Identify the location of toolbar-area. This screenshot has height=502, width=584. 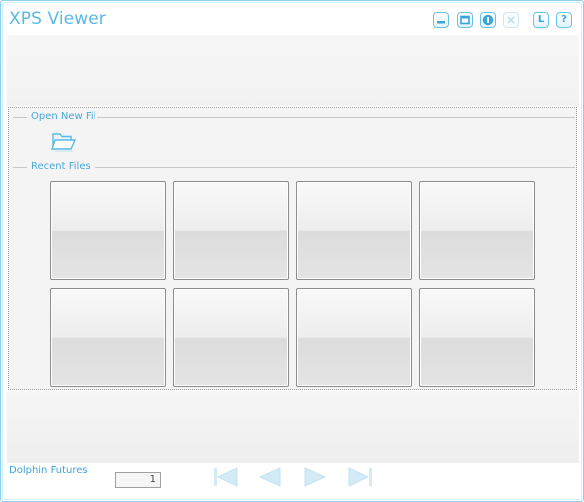
(293, 70).